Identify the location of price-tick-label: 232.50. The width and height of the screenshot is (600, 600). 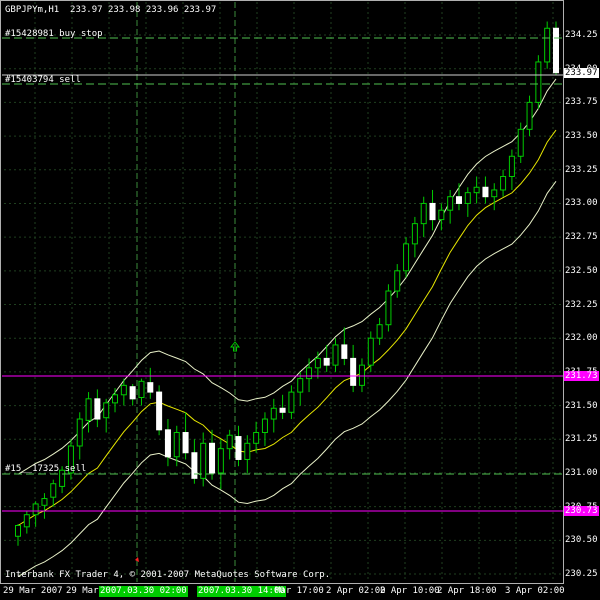
(581, 270).